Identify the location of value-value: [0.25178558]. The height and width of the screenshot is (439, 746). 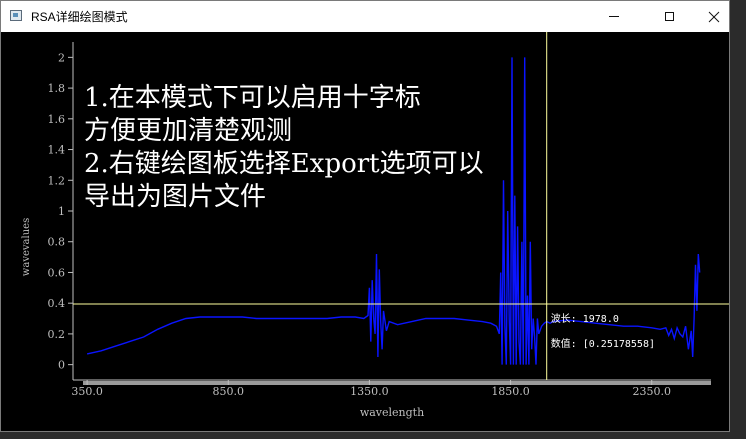
(618, 344).